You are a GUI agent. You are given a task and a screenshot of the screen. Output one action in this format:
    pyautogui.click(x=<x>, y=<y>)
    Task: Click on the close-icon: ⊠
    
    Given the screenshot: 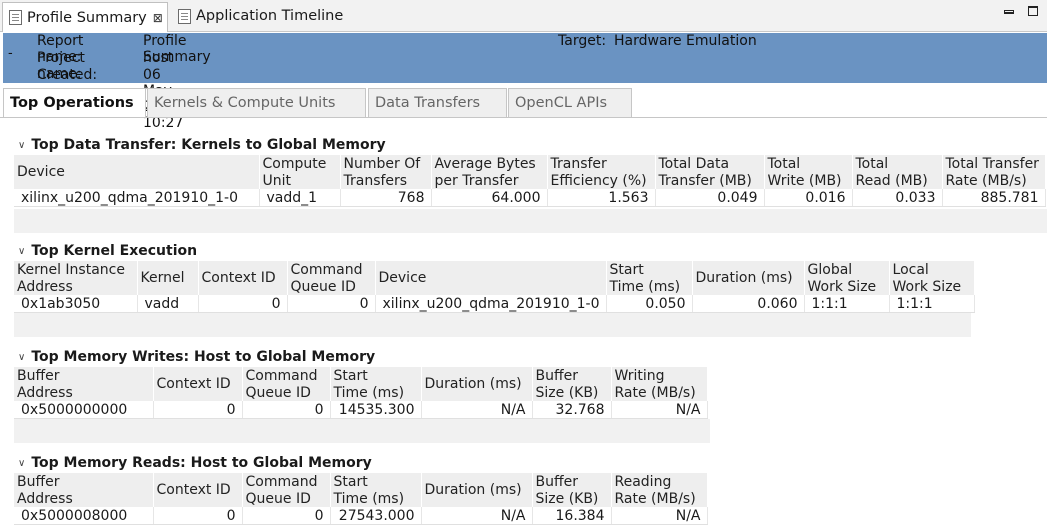 What is the action you would take?
    pyautogui.click(x=158, y=18)
    